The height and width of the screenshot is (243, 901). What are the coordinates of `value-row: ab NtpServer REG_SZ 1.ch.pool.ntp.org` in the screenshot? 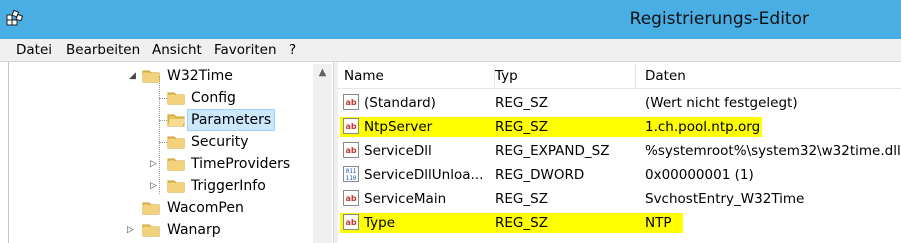 It's located at (619, 127).